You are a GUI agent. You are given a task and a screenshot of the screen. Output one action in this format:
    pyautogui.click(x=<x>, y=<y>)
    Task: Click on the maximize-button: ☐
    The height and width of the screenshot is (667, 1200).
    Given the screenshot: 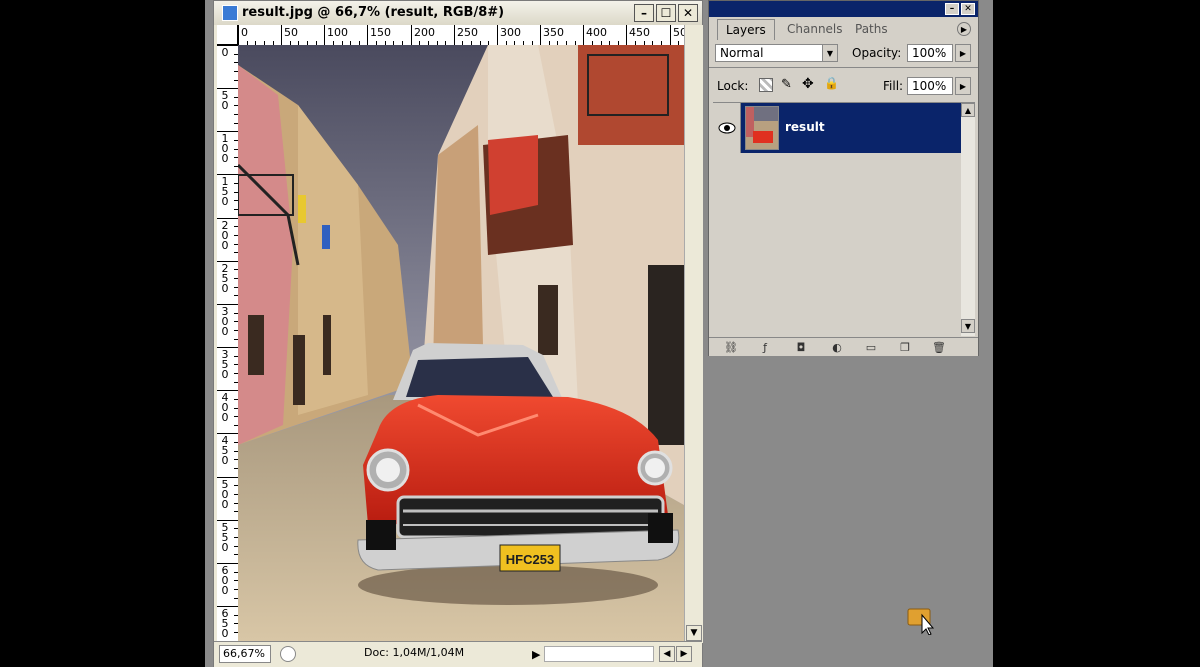 What is the action you would take?
    pyautogui.click(x=666, y=13)
    